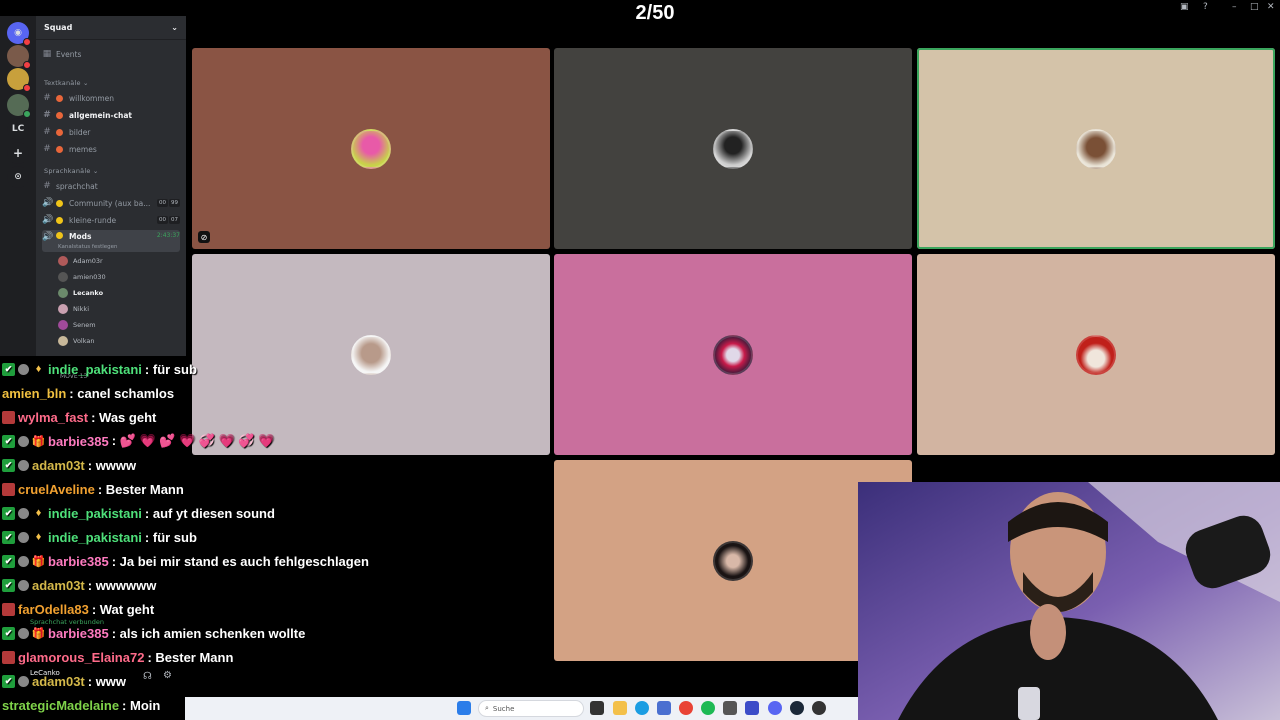 Image resolution: width=1280 pixels, height=720 pixels. What do you see at coordinates (147, 676) in the screenshot?
I see `headphones-icon: ☊` at bounding box center [147, 676].